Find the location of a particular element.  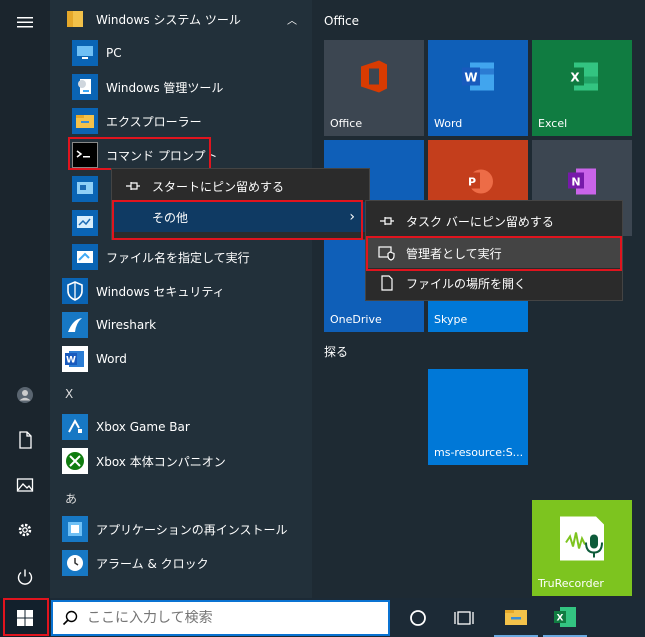

hamburger-menu-icon is located at coordinates (25, 22).